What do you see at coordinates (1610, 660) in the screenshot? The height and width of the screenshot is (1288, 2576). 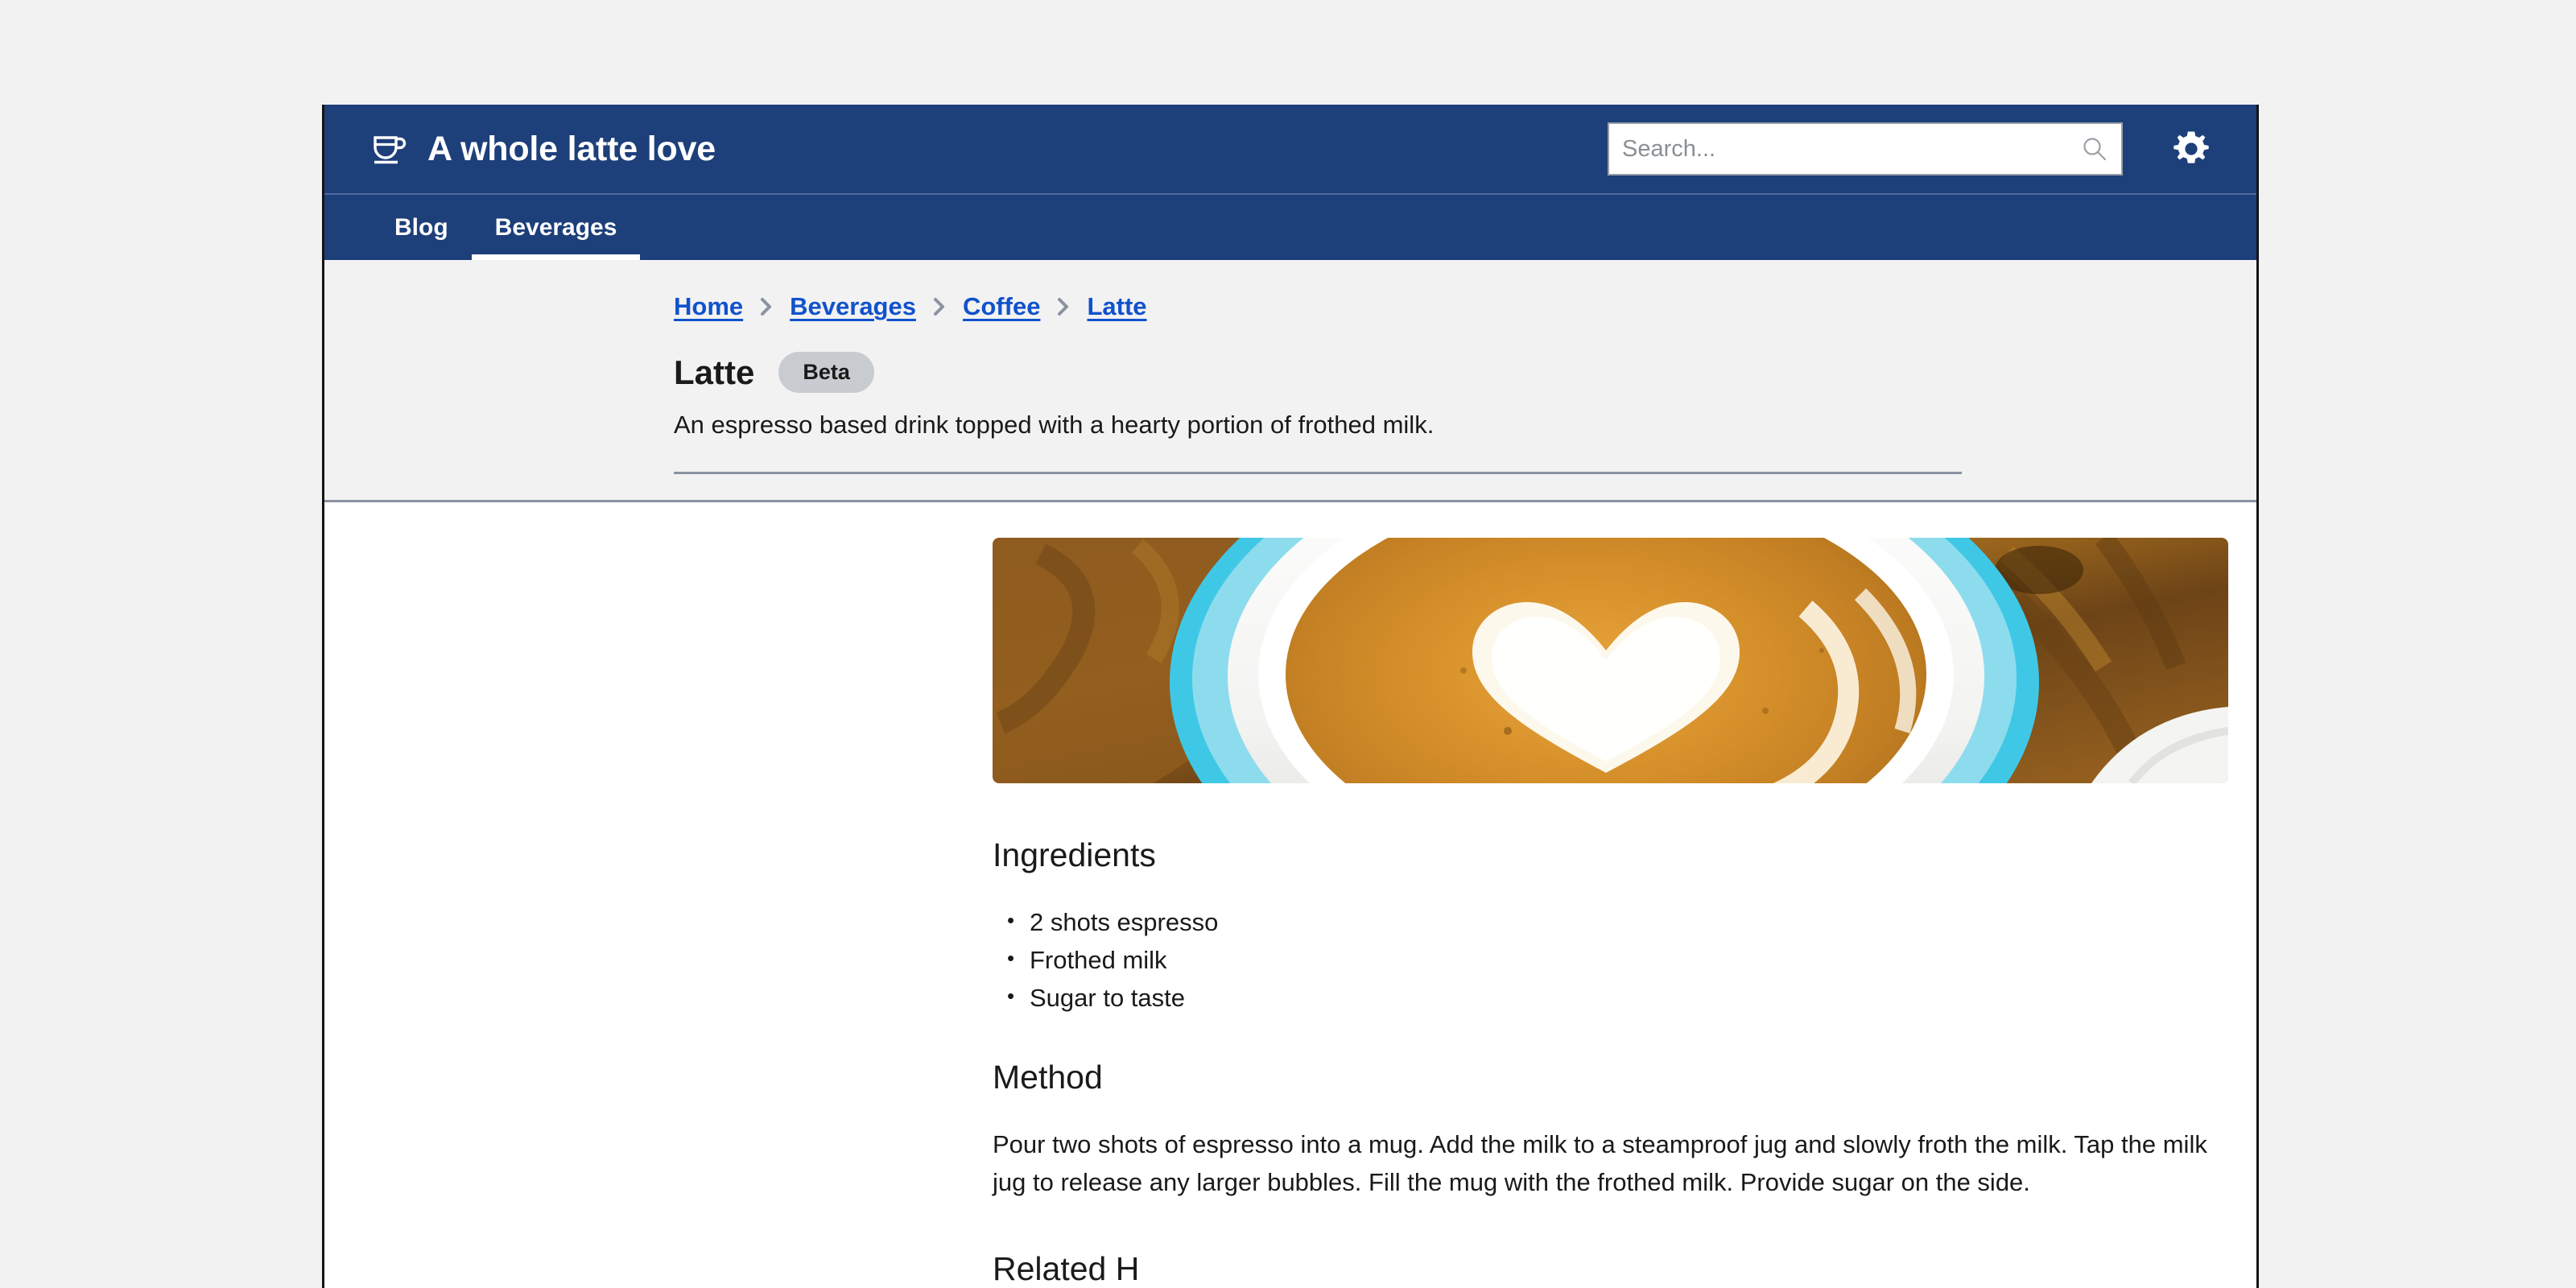 I see `latte-art-photo` at bounding box center [1610, 660].